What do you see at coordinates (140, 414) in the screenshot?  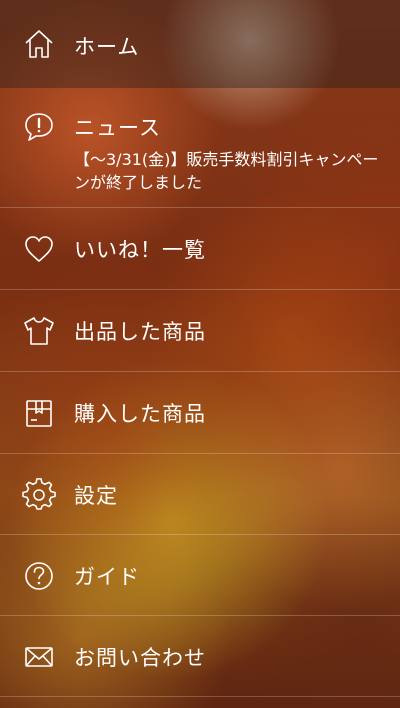 I see `menu-item-purchased-label: 購入した商品` at bounding box center [140, 414].